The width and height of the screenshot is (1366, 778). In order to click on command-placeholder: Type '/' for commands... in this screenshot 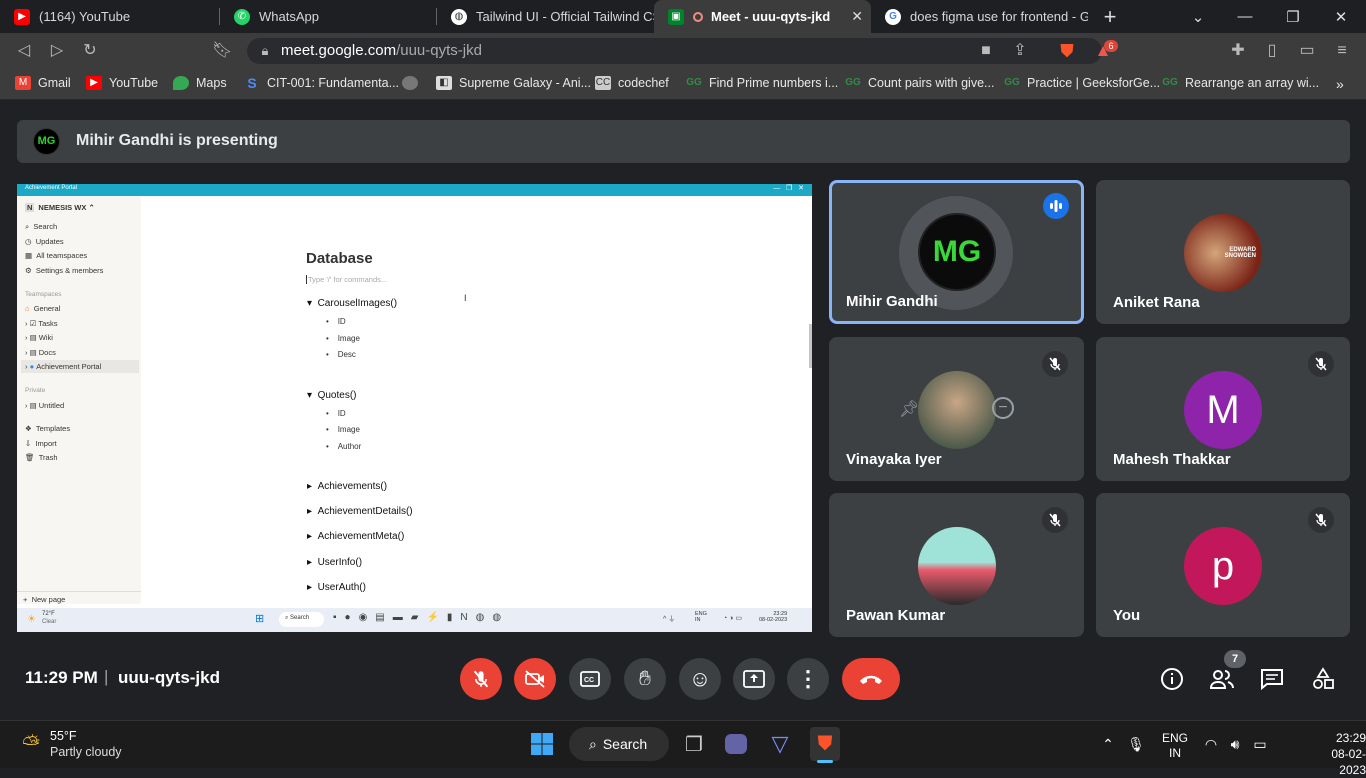, I will do `click(347, 279)`.